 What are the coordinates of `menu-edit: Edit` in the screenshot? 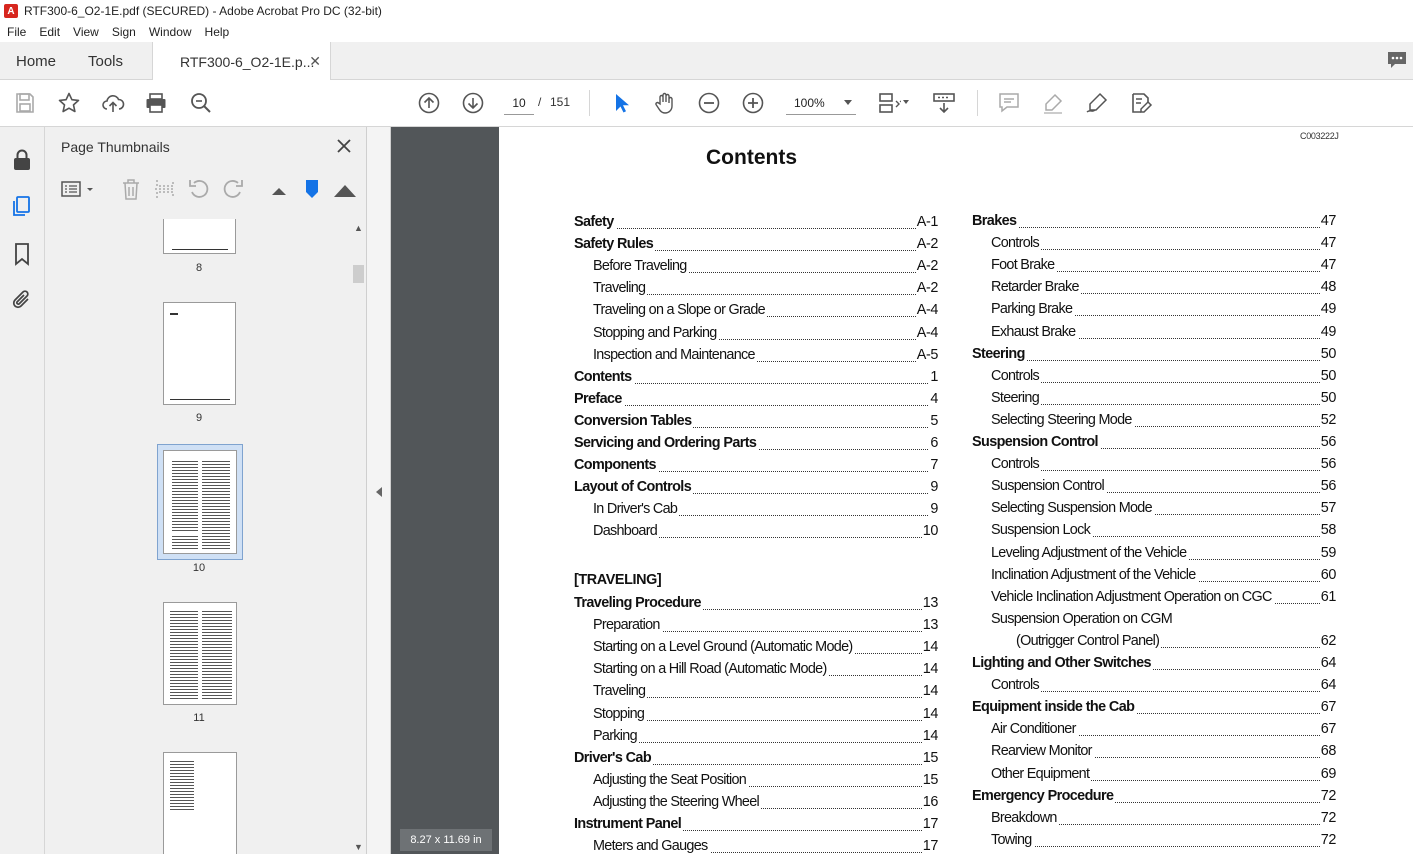 It's located at (49, 32).